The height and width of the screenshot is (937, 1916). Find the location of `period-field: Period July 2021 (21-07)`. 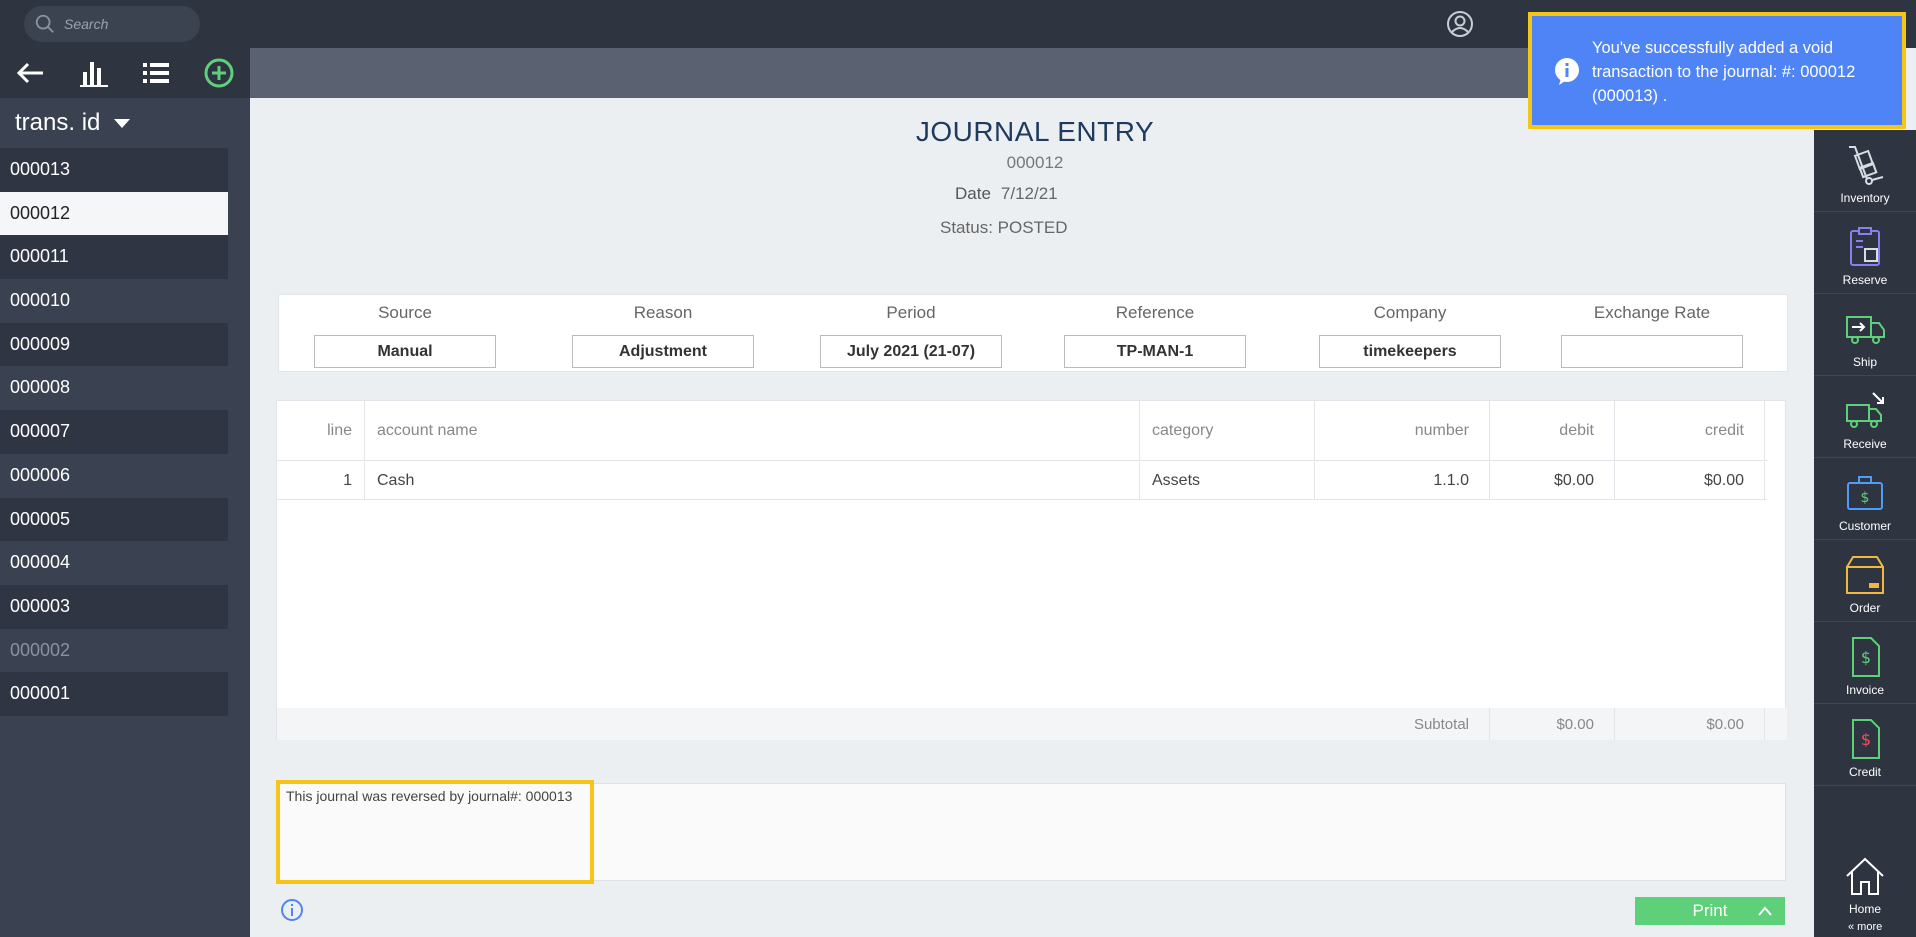

period-field: Period July 2021 (21-07) is located at coordinates (911, 331).